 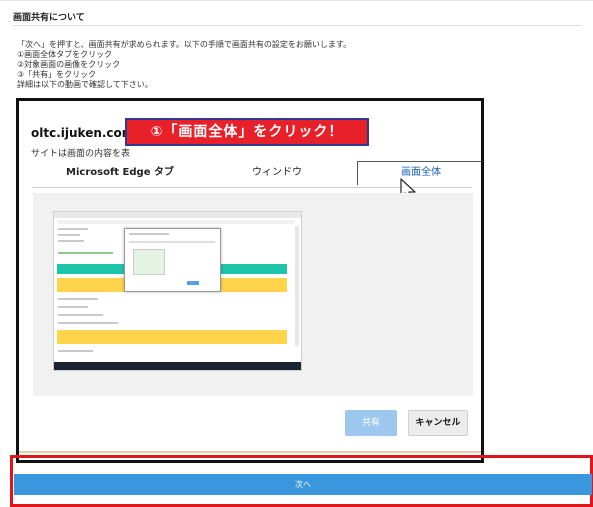 What do you see at coordinates (85, 84) in the screenshot?
I see `instruction-line: 詳細は以下の動画で確認して下さい。` at bounding box center [85, 84].